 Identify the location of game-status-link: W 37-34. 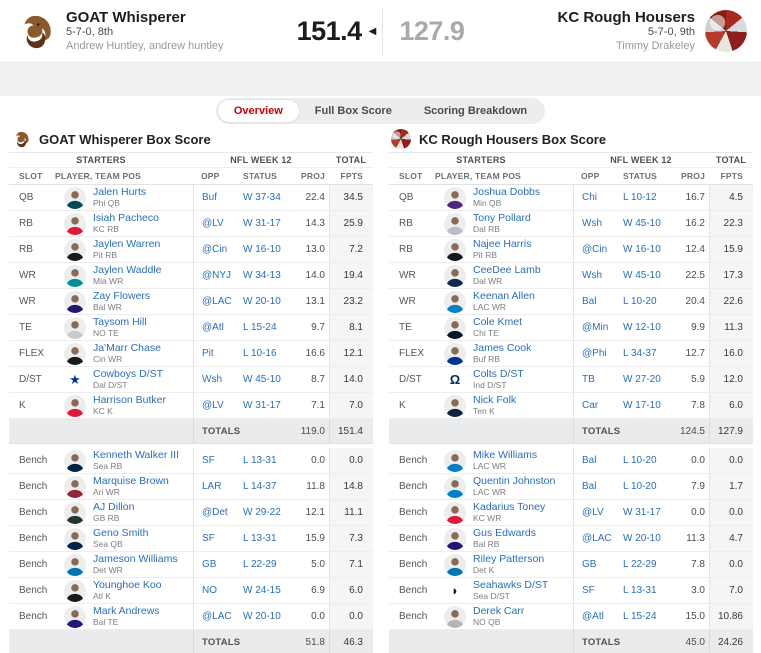
(262, 197).